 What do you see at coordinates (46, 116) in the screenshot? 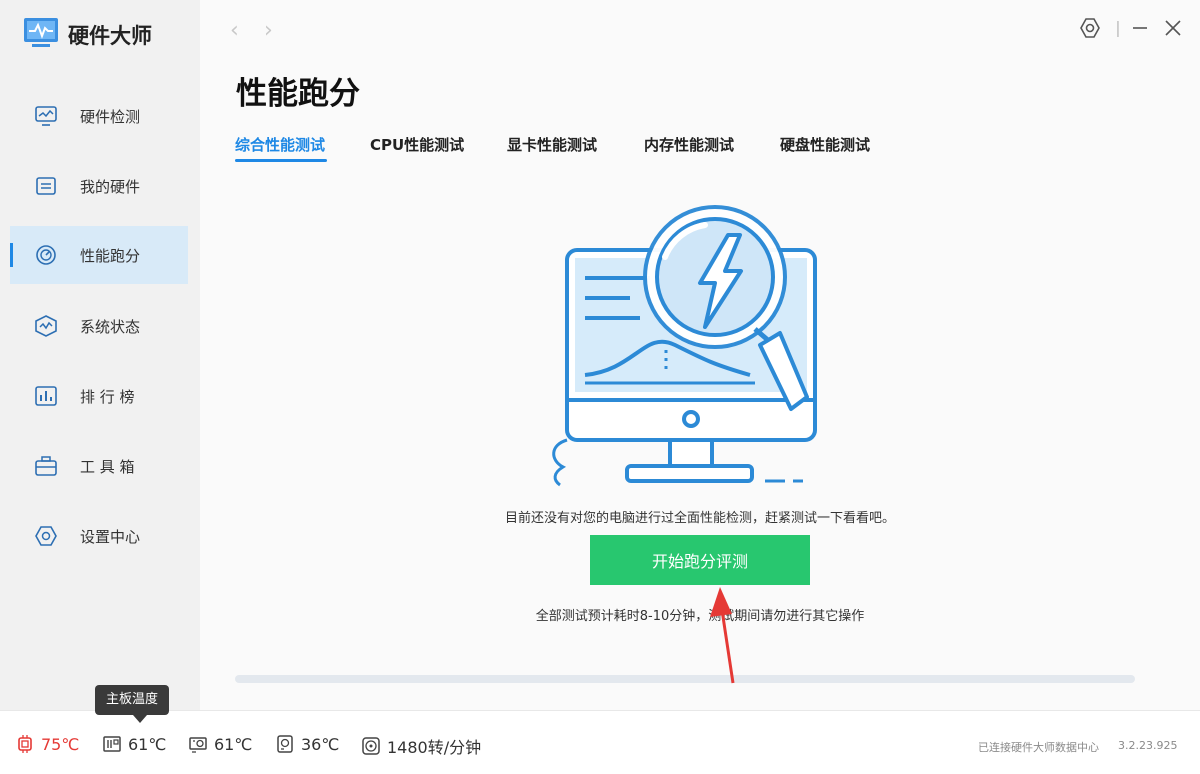
I see `hardware-check-icon` at bounding box center [46, 116].